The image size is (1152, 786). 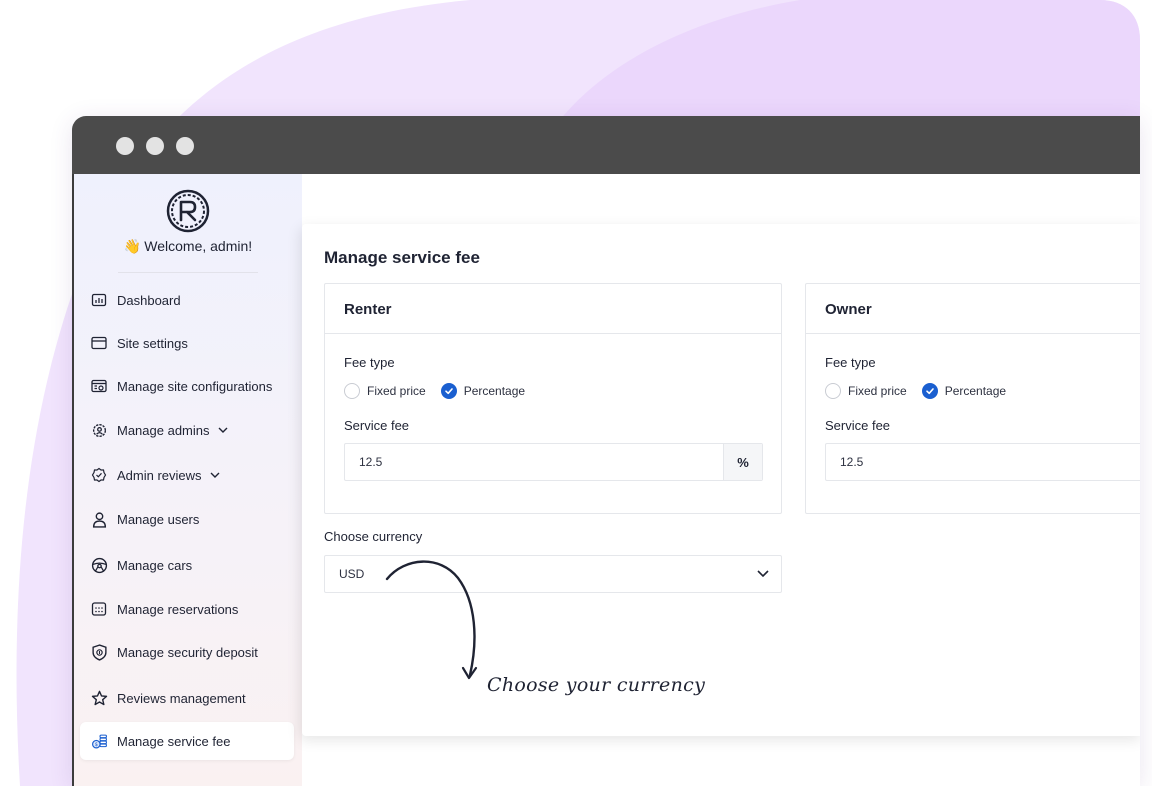 What do you see at coordinates (125, 146) in the screenshot?
I see `window-dot-close` at bounding box center [125, 146].